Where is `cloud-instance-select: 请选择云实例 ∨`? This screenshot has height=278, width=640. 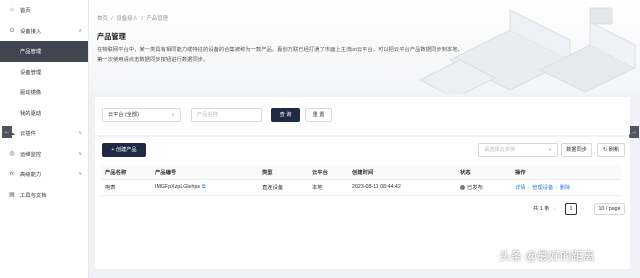
cloud-instance-select: 请选择云实例 ∨ is located at coordinates (518, 150).